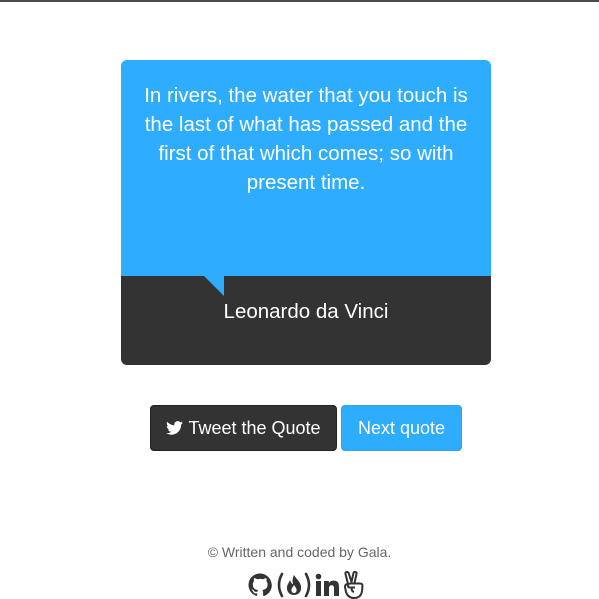 Image resolution: width=599 pixels, height=599 pixels. I want to click on angellist-icon, so click(354, 585).